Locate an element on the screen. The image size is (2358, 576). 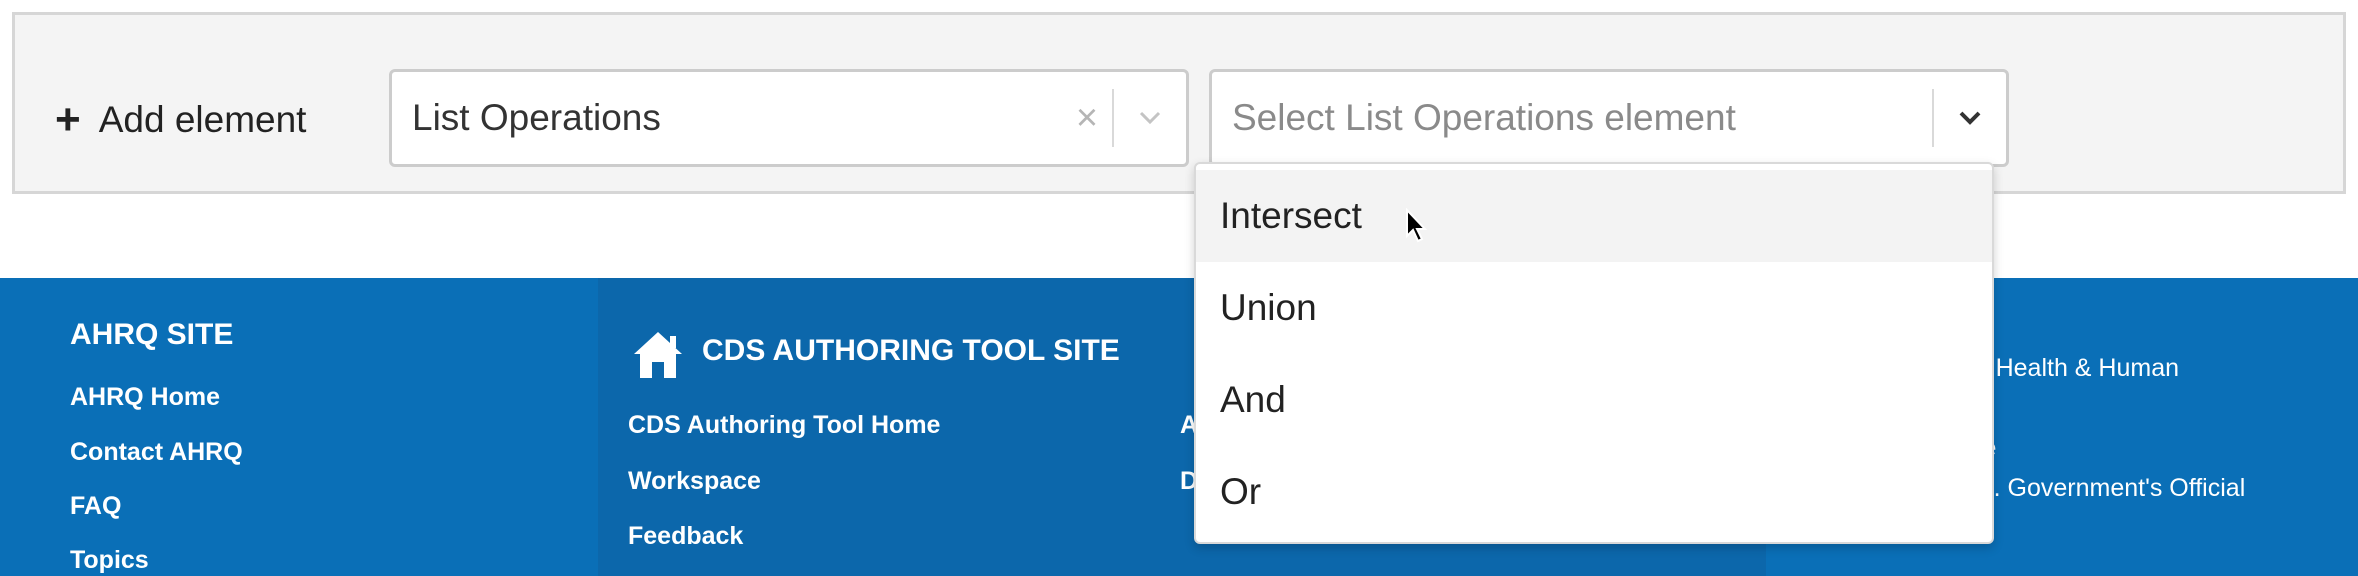
footer-link-faq: FAQ is located at coordinates (95, 506).